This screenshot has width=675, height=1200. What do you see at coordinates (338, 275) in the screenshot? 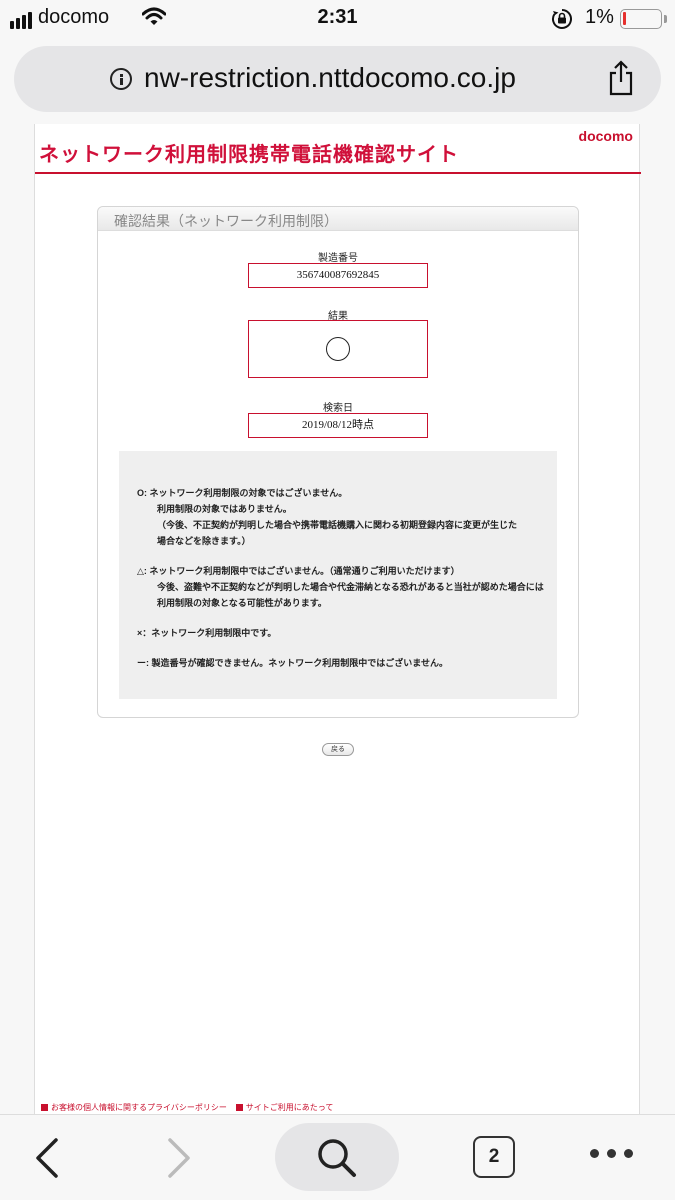
I see `serial-value: 356740087692845` at bounding box center [338, 275].